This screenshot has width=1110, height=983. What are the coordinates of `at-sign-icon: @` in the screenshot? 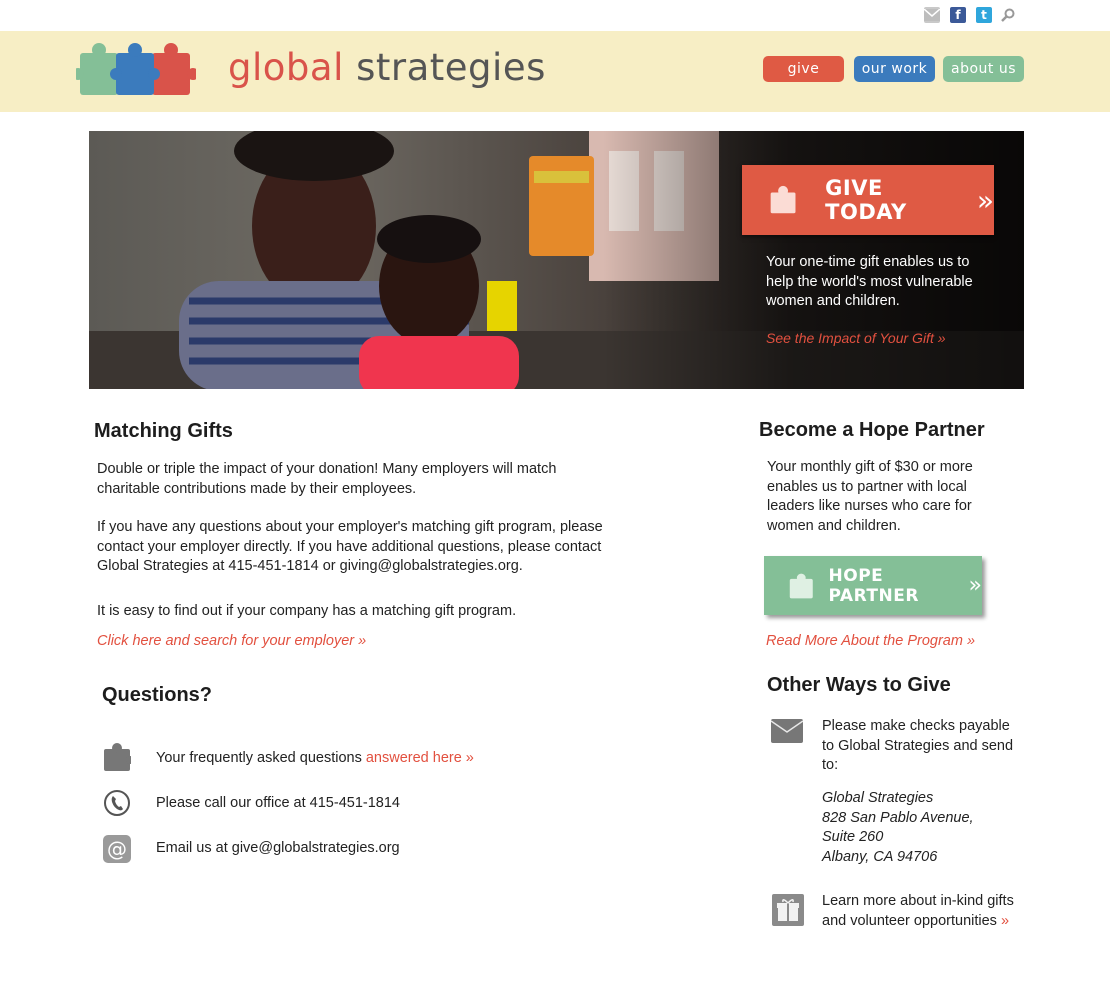 It's located at (117, 849).